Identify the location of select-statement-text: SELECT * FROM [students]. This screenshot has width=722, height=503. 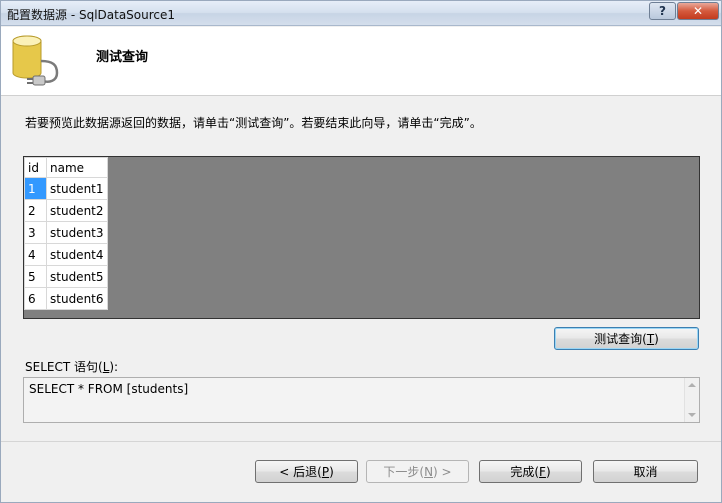
(109, 389).